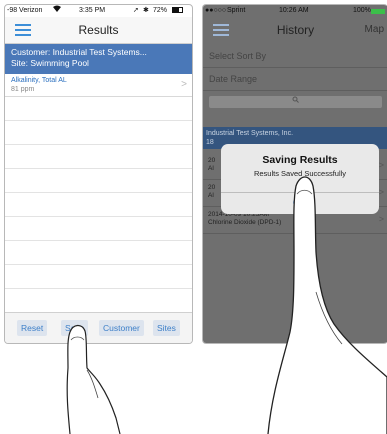 The height and width of the screenshot is (434, 387). Describe the element at coordinates (362, 10) in the screenshot. I see `battery-percent: 100%` at that location.